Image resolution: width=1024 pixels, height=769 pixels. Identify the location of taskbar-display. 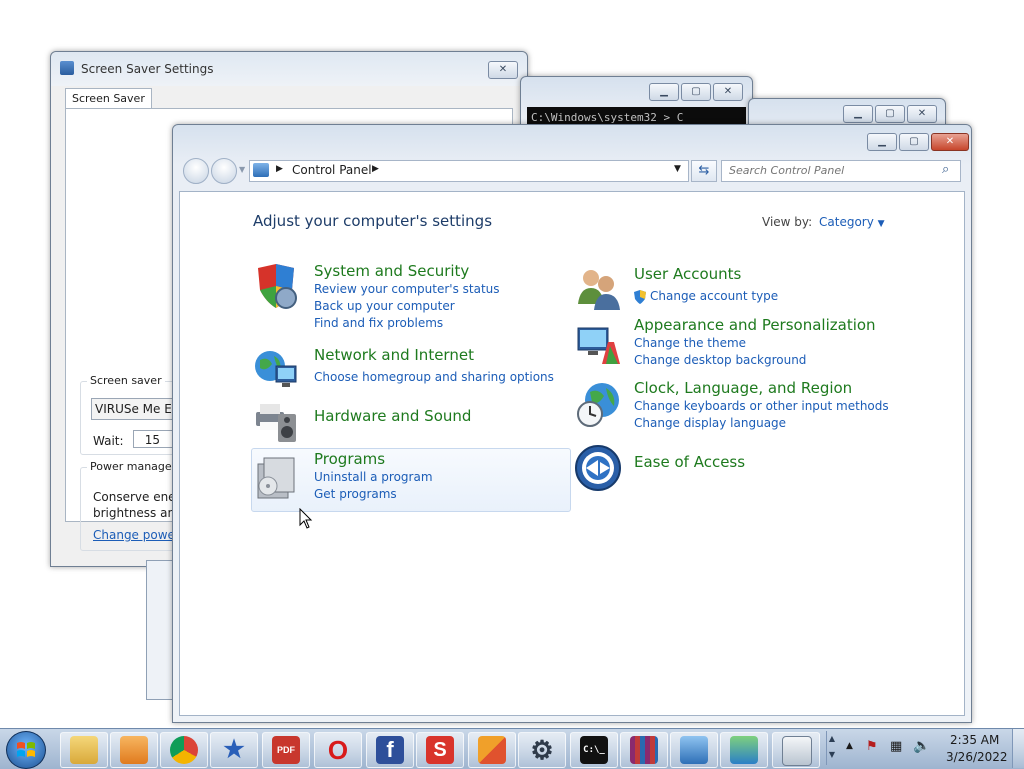
(744, 750).